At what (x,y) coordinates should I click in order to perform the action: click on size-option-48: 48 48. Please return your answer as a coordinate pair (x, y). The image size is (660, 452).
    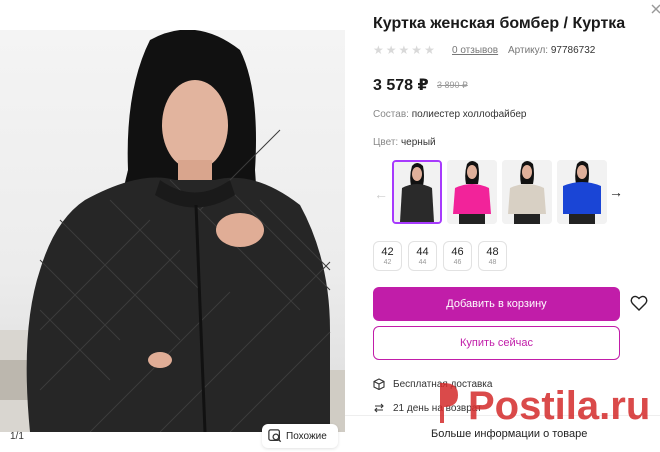
    Looking at the image, I should click on (492, 256).